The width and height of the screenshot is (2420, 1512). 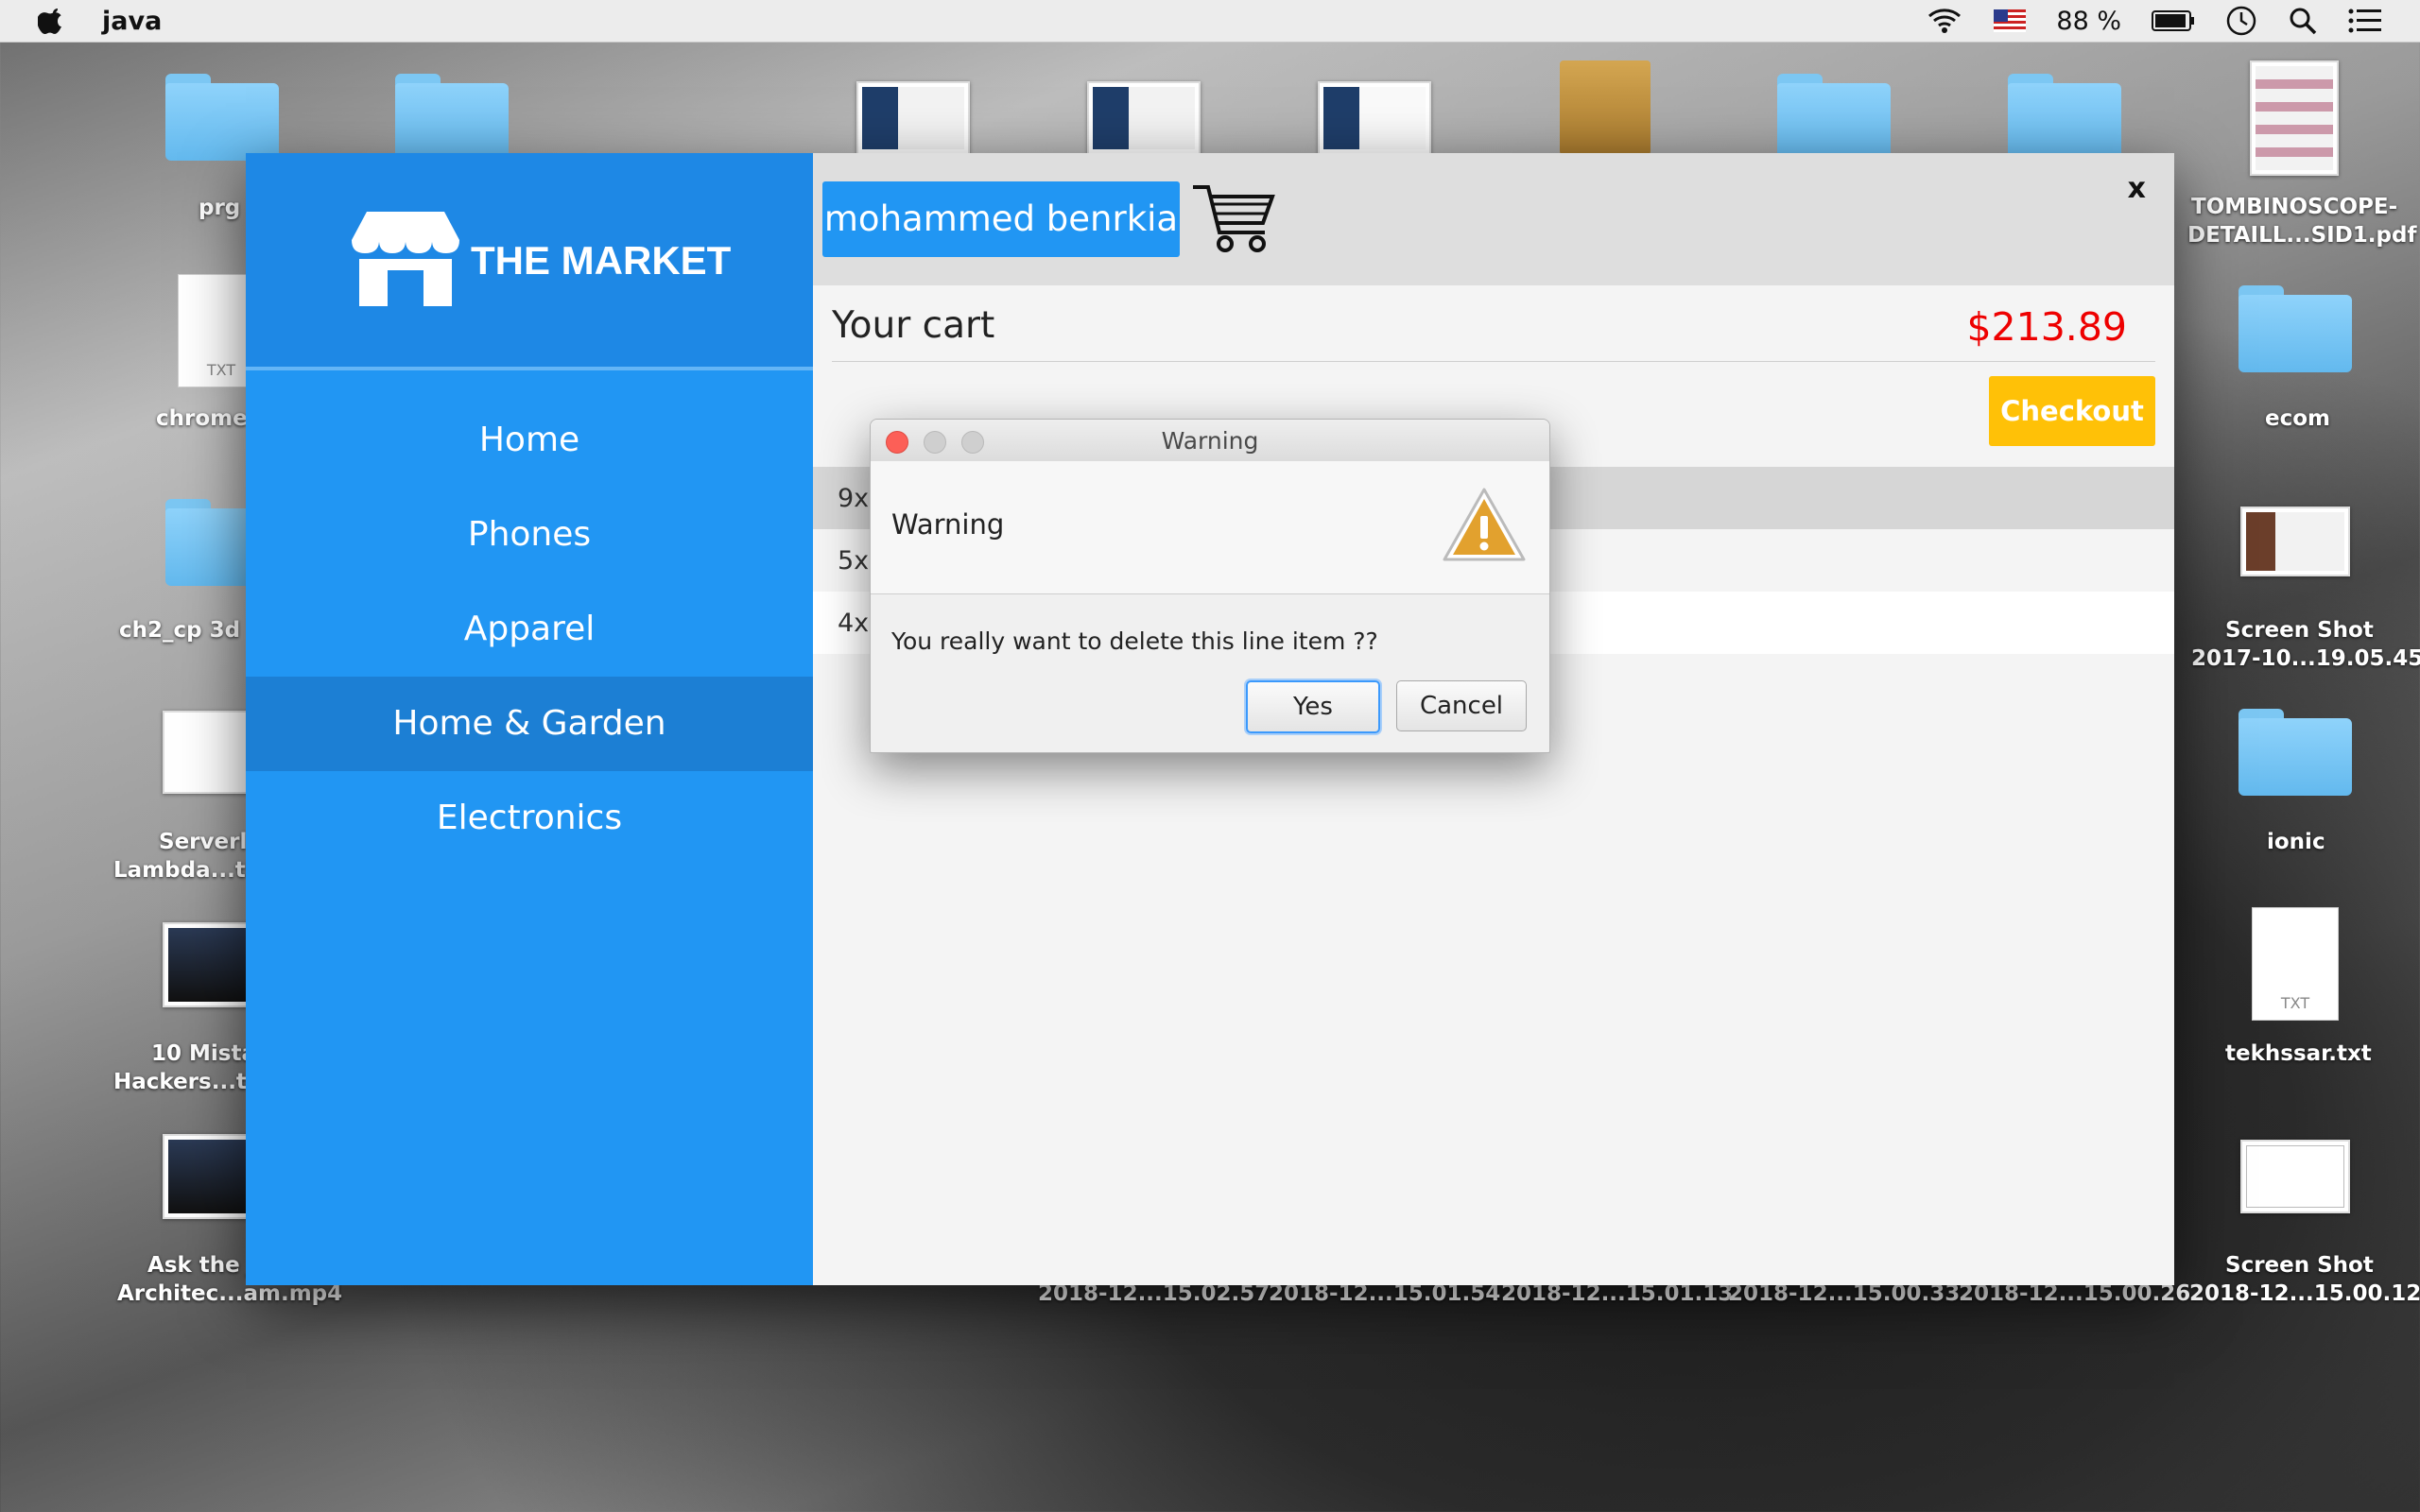 I want to click on line-item-qty: 9x, so click(x=854, y=498).